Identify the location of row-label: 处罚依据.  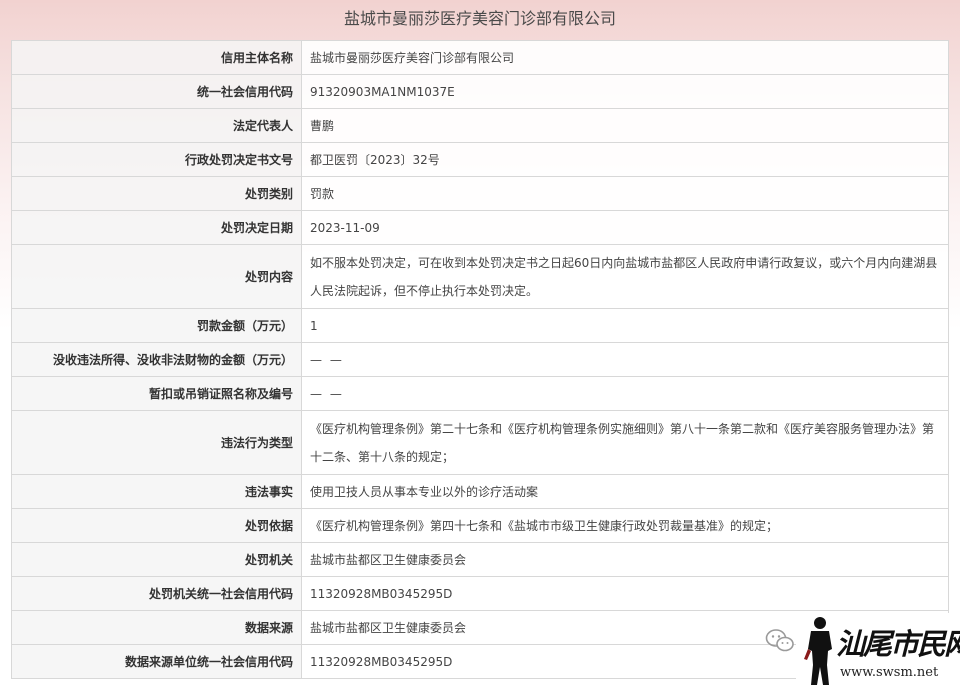
(156, 525).